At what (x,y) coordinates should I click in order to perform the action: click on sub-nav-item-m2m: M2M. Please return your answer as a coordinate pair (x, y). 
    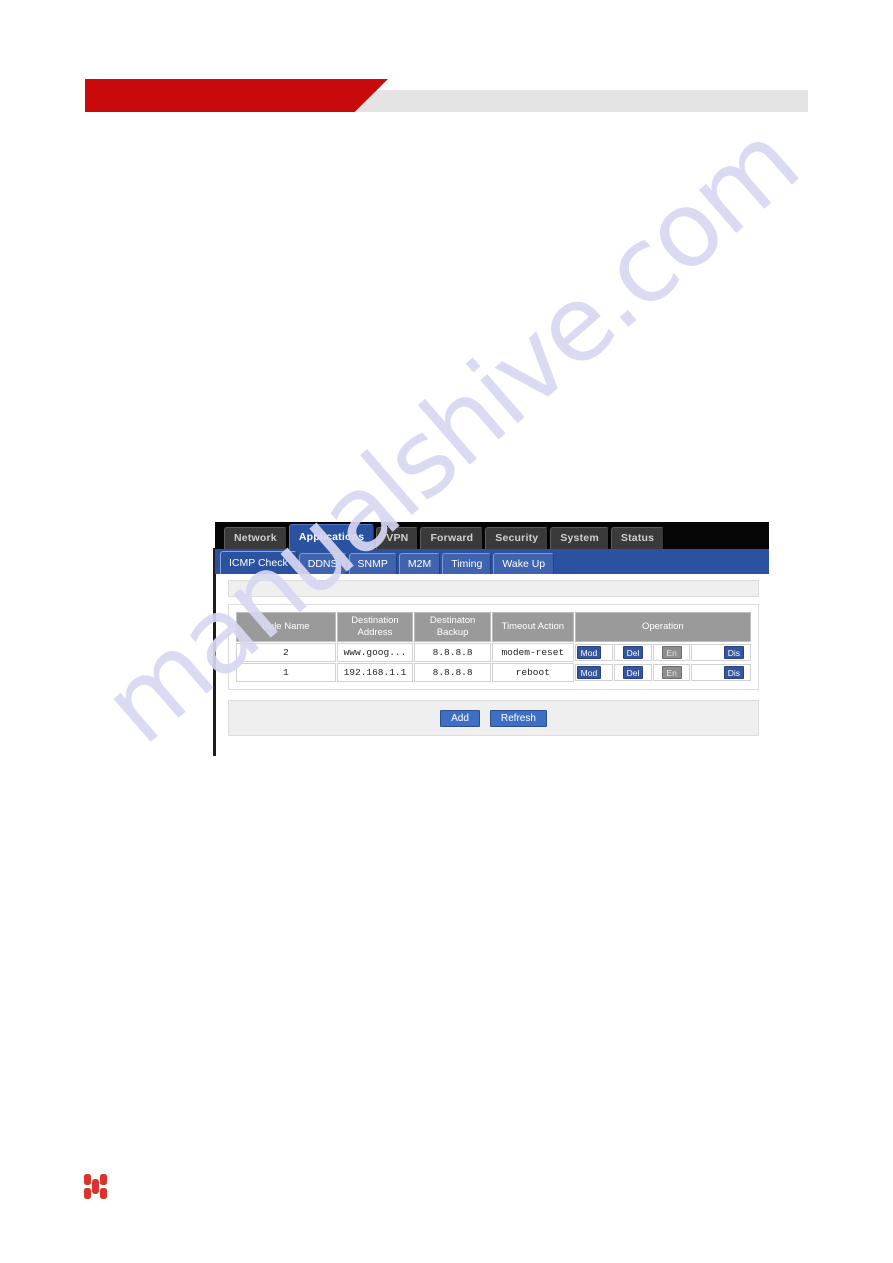
    Looking at the image, I should click on (419, 563).